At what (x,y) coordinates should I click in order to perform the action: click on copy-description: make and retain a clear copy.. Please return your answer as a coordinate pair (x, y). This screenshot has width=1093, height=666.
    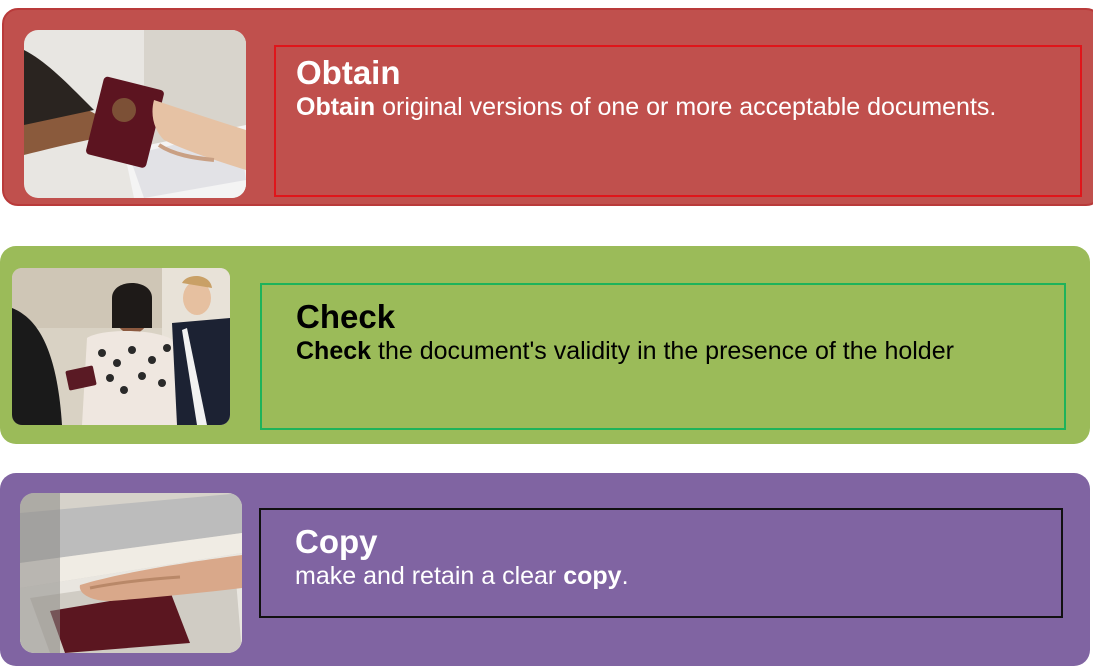
    Looking at the image, I should click on (661, 576).